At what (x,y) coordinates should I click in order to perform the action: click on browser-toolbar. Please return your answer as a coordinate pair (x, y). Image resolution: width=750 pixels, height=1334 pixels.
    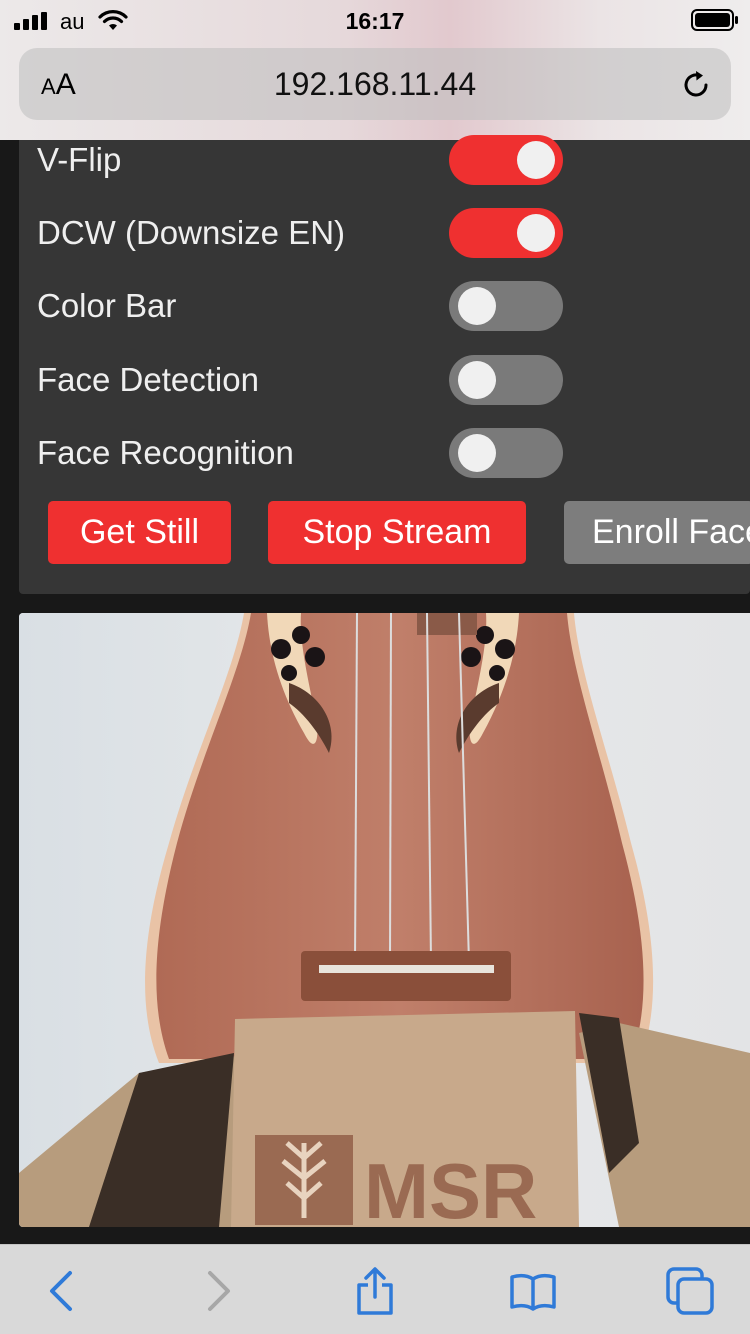
    Looking at the image, I should click on (375, 1289).